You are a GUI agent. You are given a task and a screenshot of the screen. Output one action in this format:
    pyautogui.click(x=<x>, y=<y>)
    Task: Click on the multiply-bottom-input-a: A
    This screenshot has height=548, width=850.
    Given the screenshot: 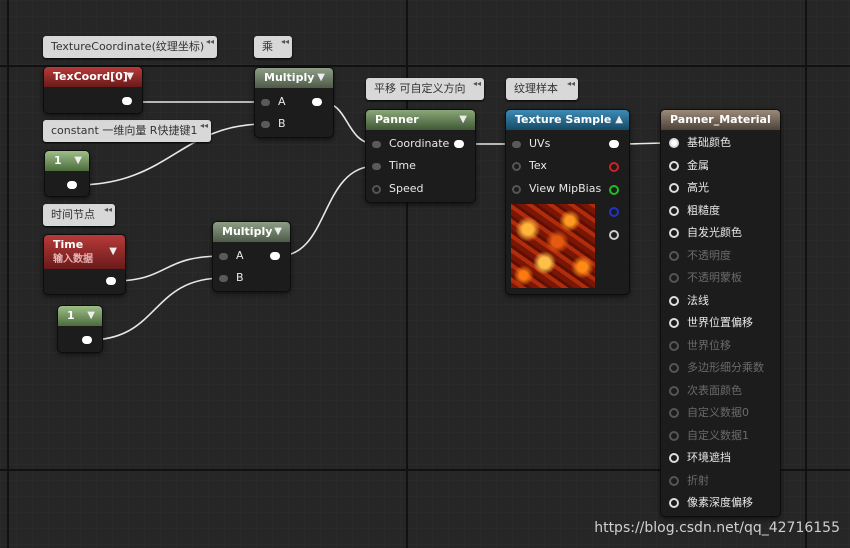 What is the action you would take?
    pyautogui.click(x=231, y=256)
    